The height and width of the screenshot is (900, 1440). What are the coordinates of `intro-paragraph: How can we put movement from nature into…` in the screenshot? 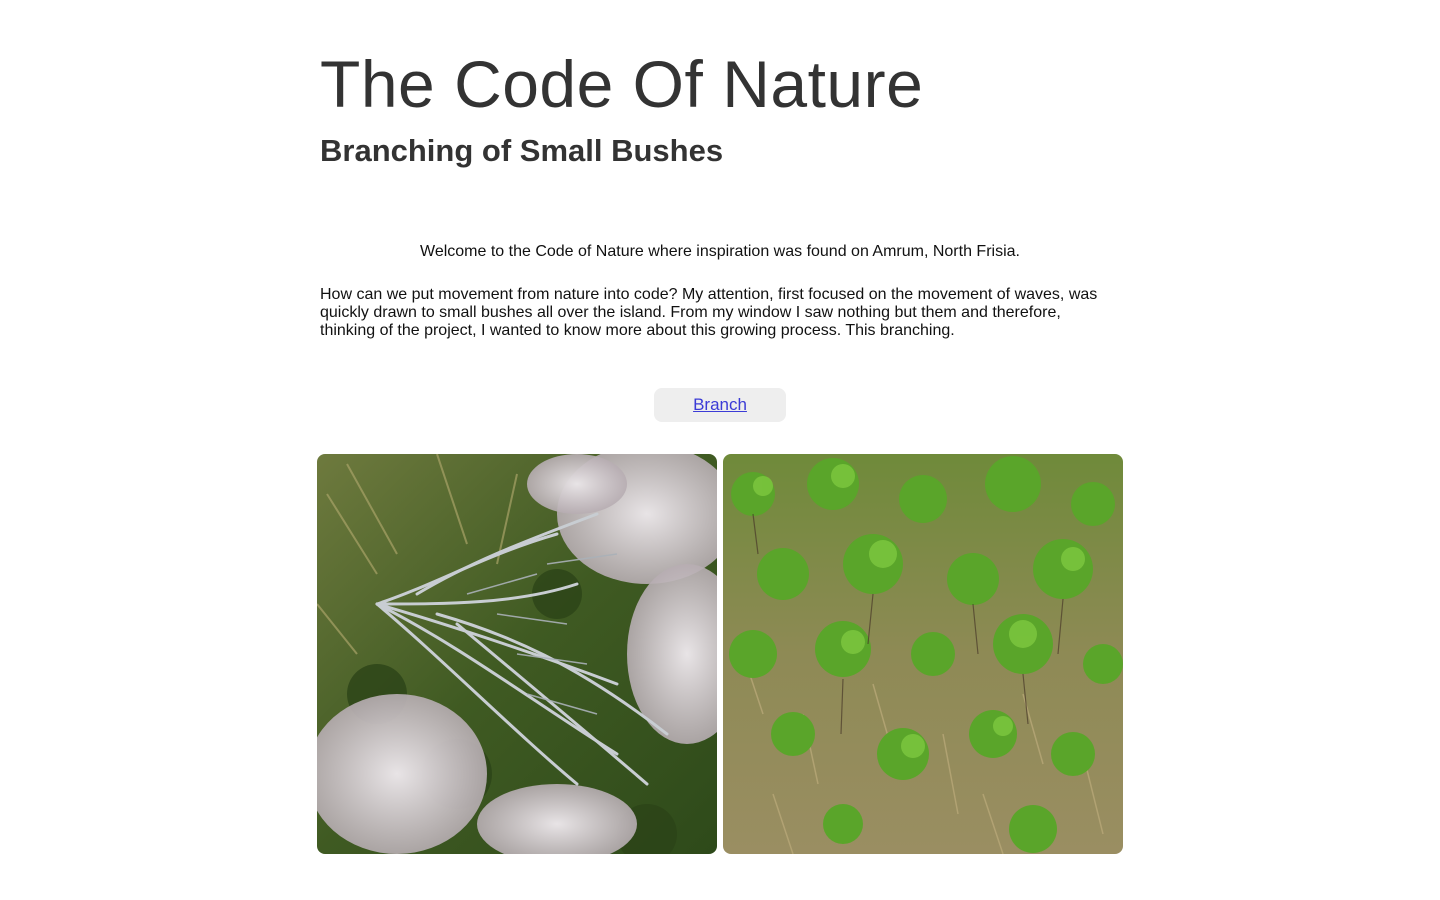 It's located at (709, 312).